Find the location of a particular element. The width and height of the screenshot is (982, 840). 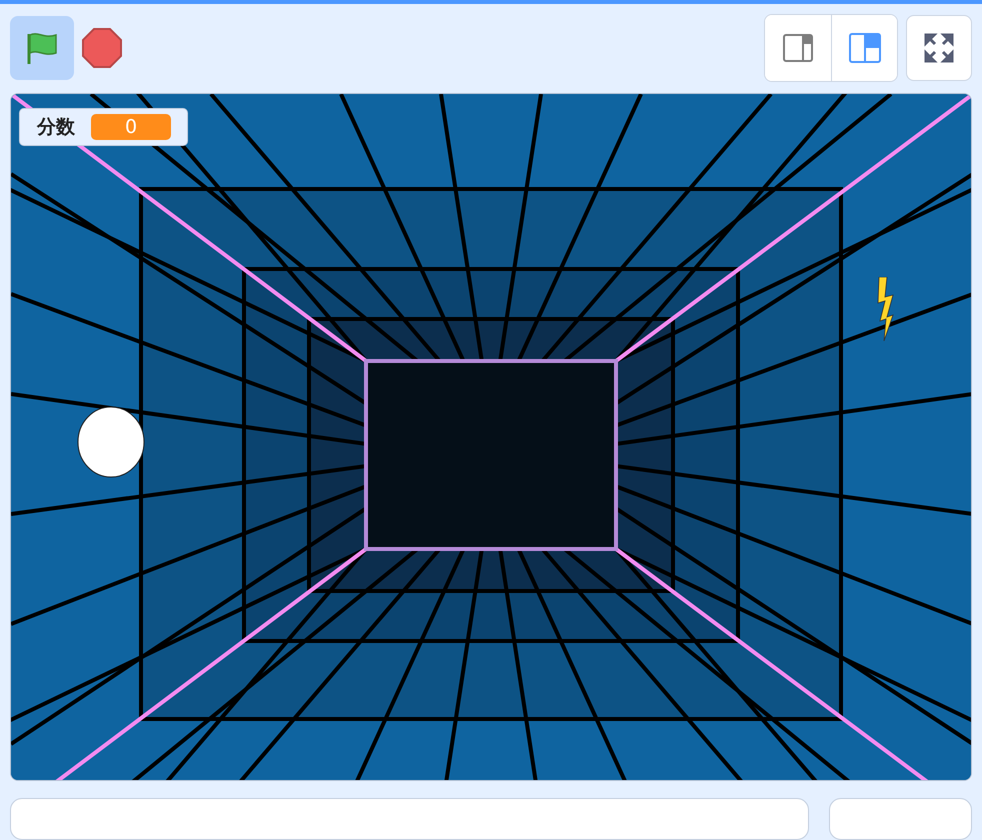

normal-stage-button is located at coordinates (864, 47).